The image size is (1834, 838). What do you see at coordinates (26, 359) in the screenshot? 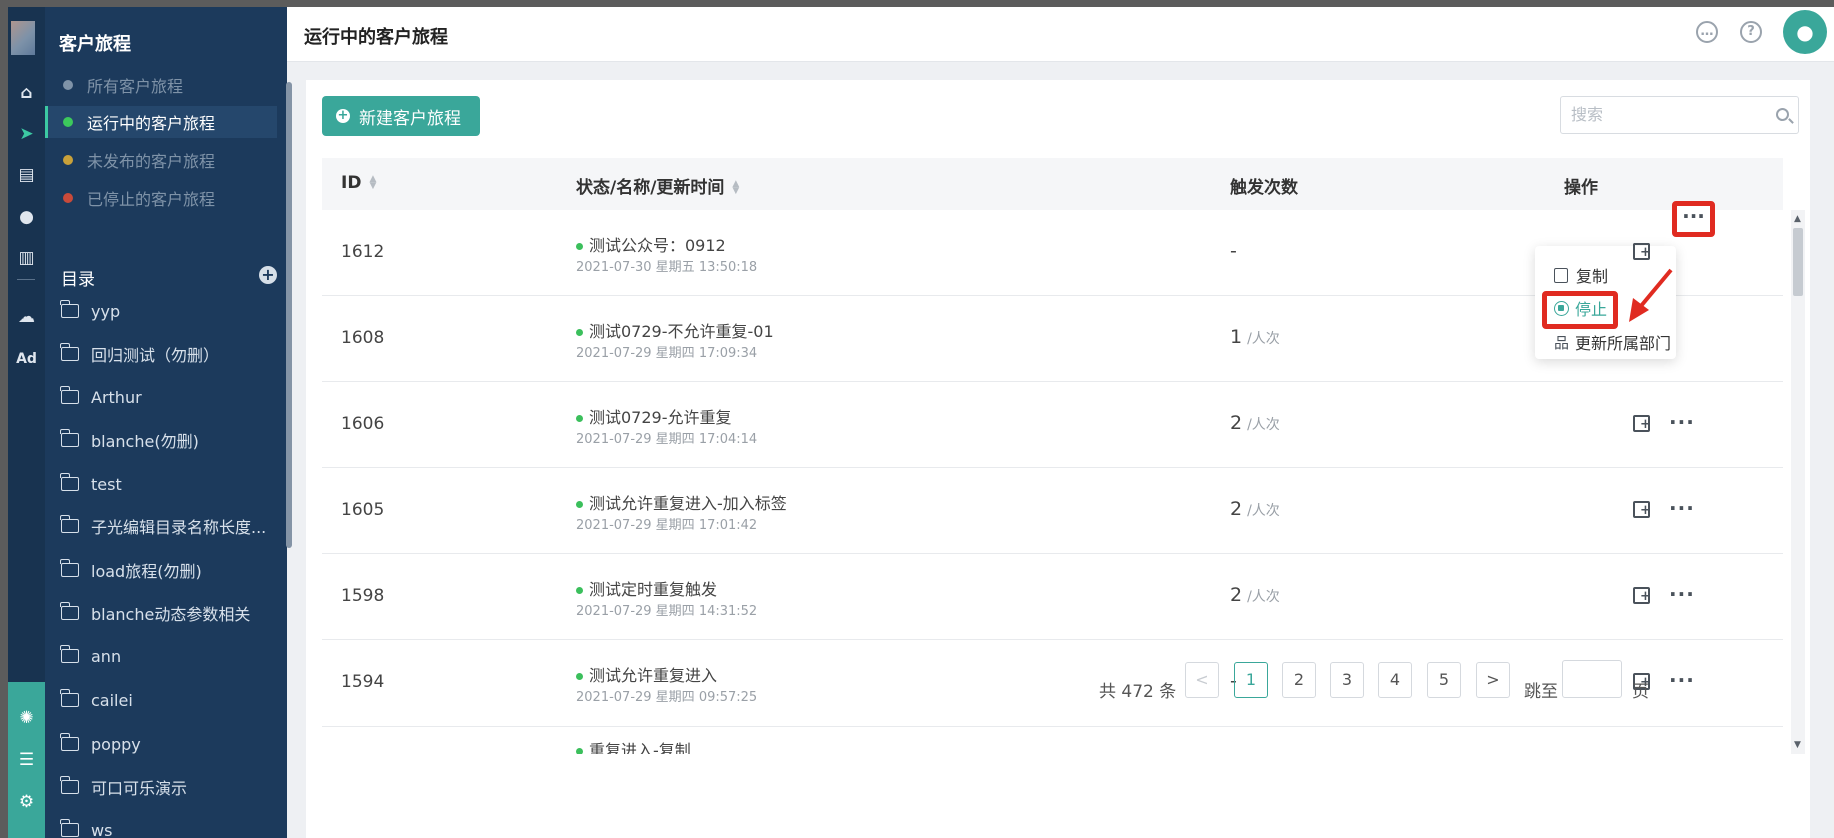
I see `ad-icon: Ad` at bounding box center [26, 359].